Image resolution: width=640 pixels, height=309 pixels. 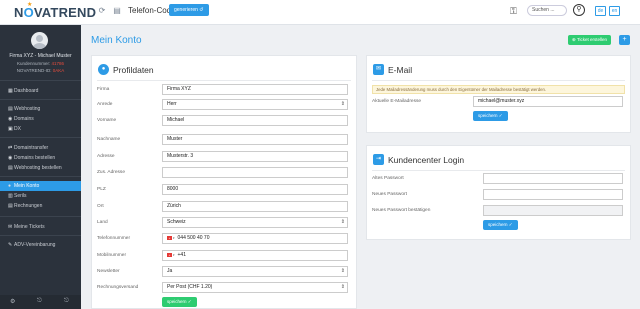 What do you see at coordinates (255, 139) in the screenshot?
I see `nachname-field: Muster` at bounding box center [255, 139].